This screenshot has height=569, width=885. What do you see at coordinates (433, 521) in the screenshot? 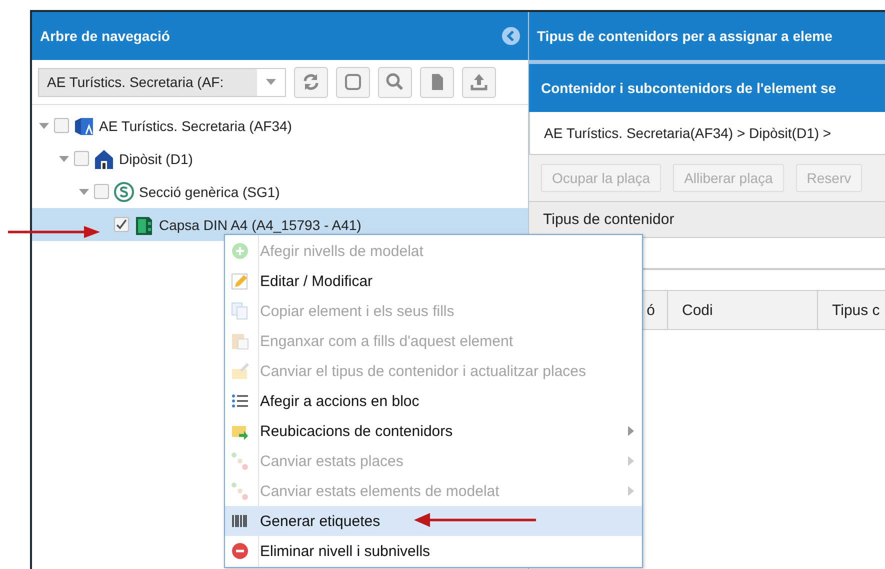
I see `menu-item: Generar etiquetes` at bounding box center [433, 521].